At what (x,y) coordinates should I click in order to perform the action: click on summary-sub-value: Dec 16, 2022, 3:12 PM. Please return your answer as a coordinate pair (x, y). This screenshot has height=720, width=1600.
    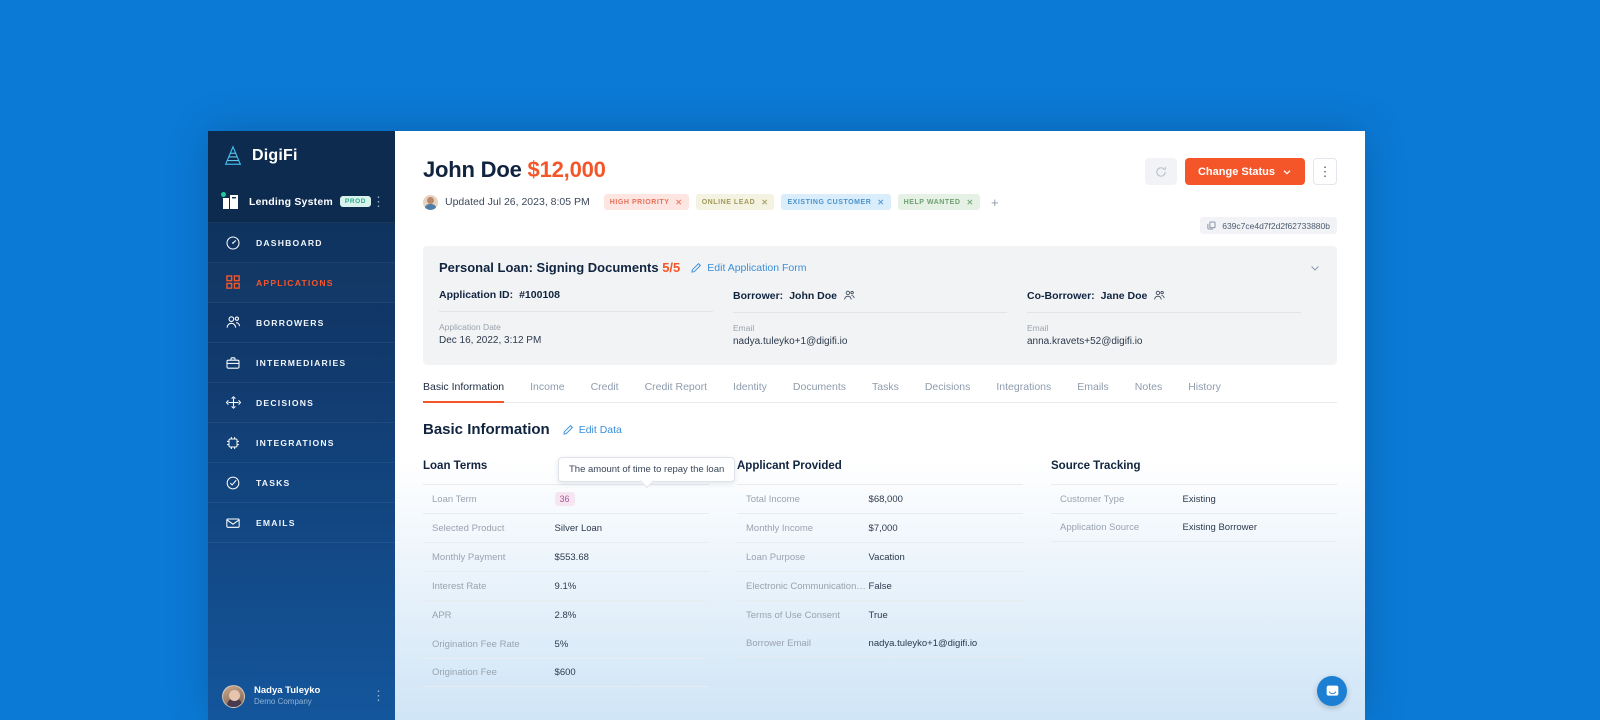
    Looking at the image, I should click on (490, 340).